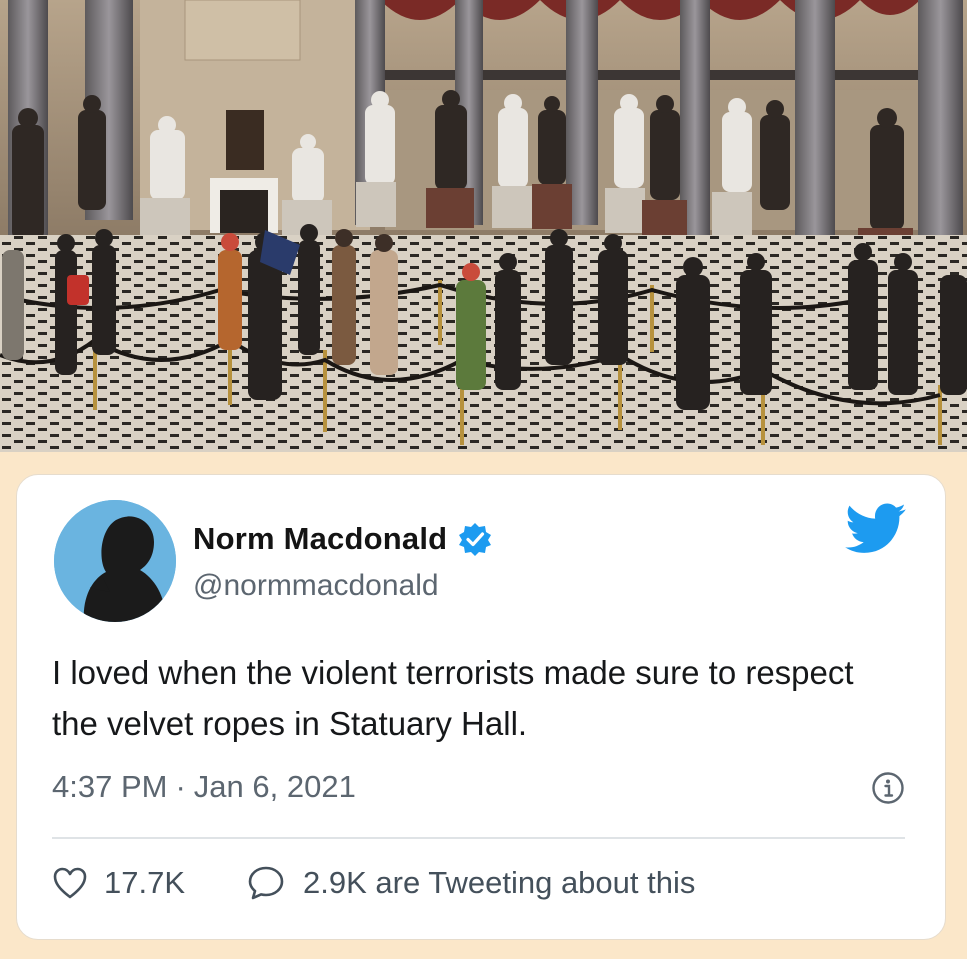 Image resolution: width=967 pixels, height=959 pixels. I want to click on display-name: Norm Macdonald, so click(320, 539).